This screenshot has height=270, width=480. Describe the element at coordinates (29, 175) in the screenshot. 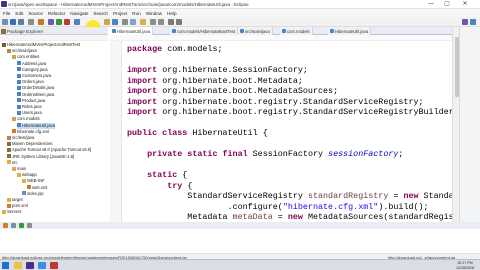

I see `tree-item-label: webapp` at that location.